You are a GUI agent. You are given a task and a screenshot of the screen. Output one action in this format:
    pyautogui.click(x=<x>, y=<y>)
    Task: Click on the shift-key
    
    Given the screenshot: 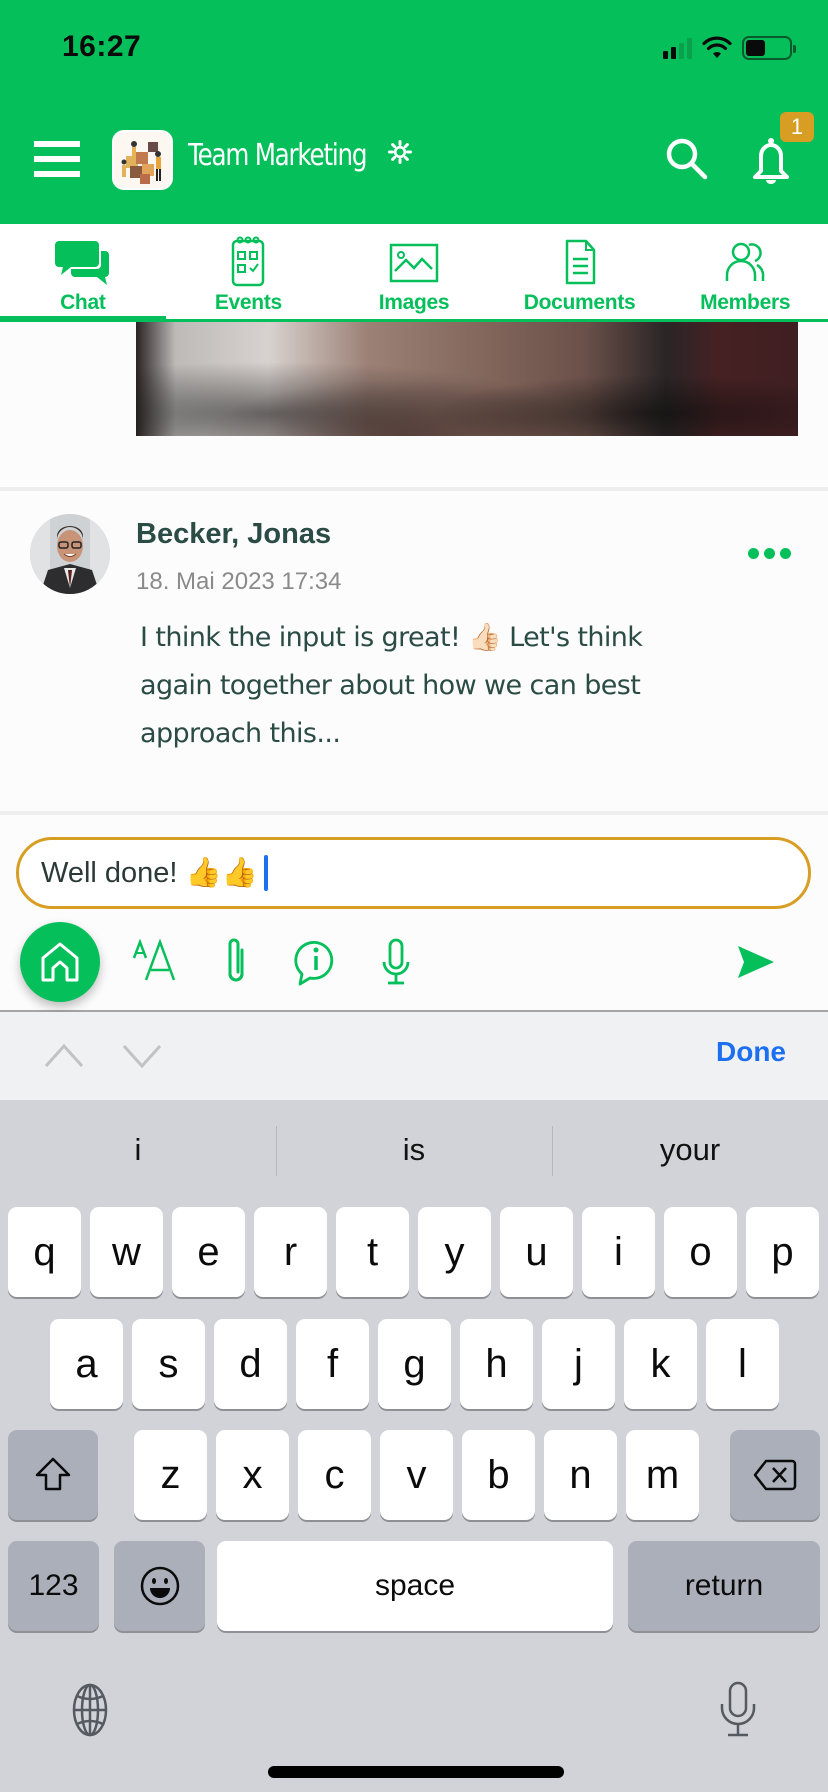 What is the action you would take?
    pyautogui.click(x=53, y=1475)
    